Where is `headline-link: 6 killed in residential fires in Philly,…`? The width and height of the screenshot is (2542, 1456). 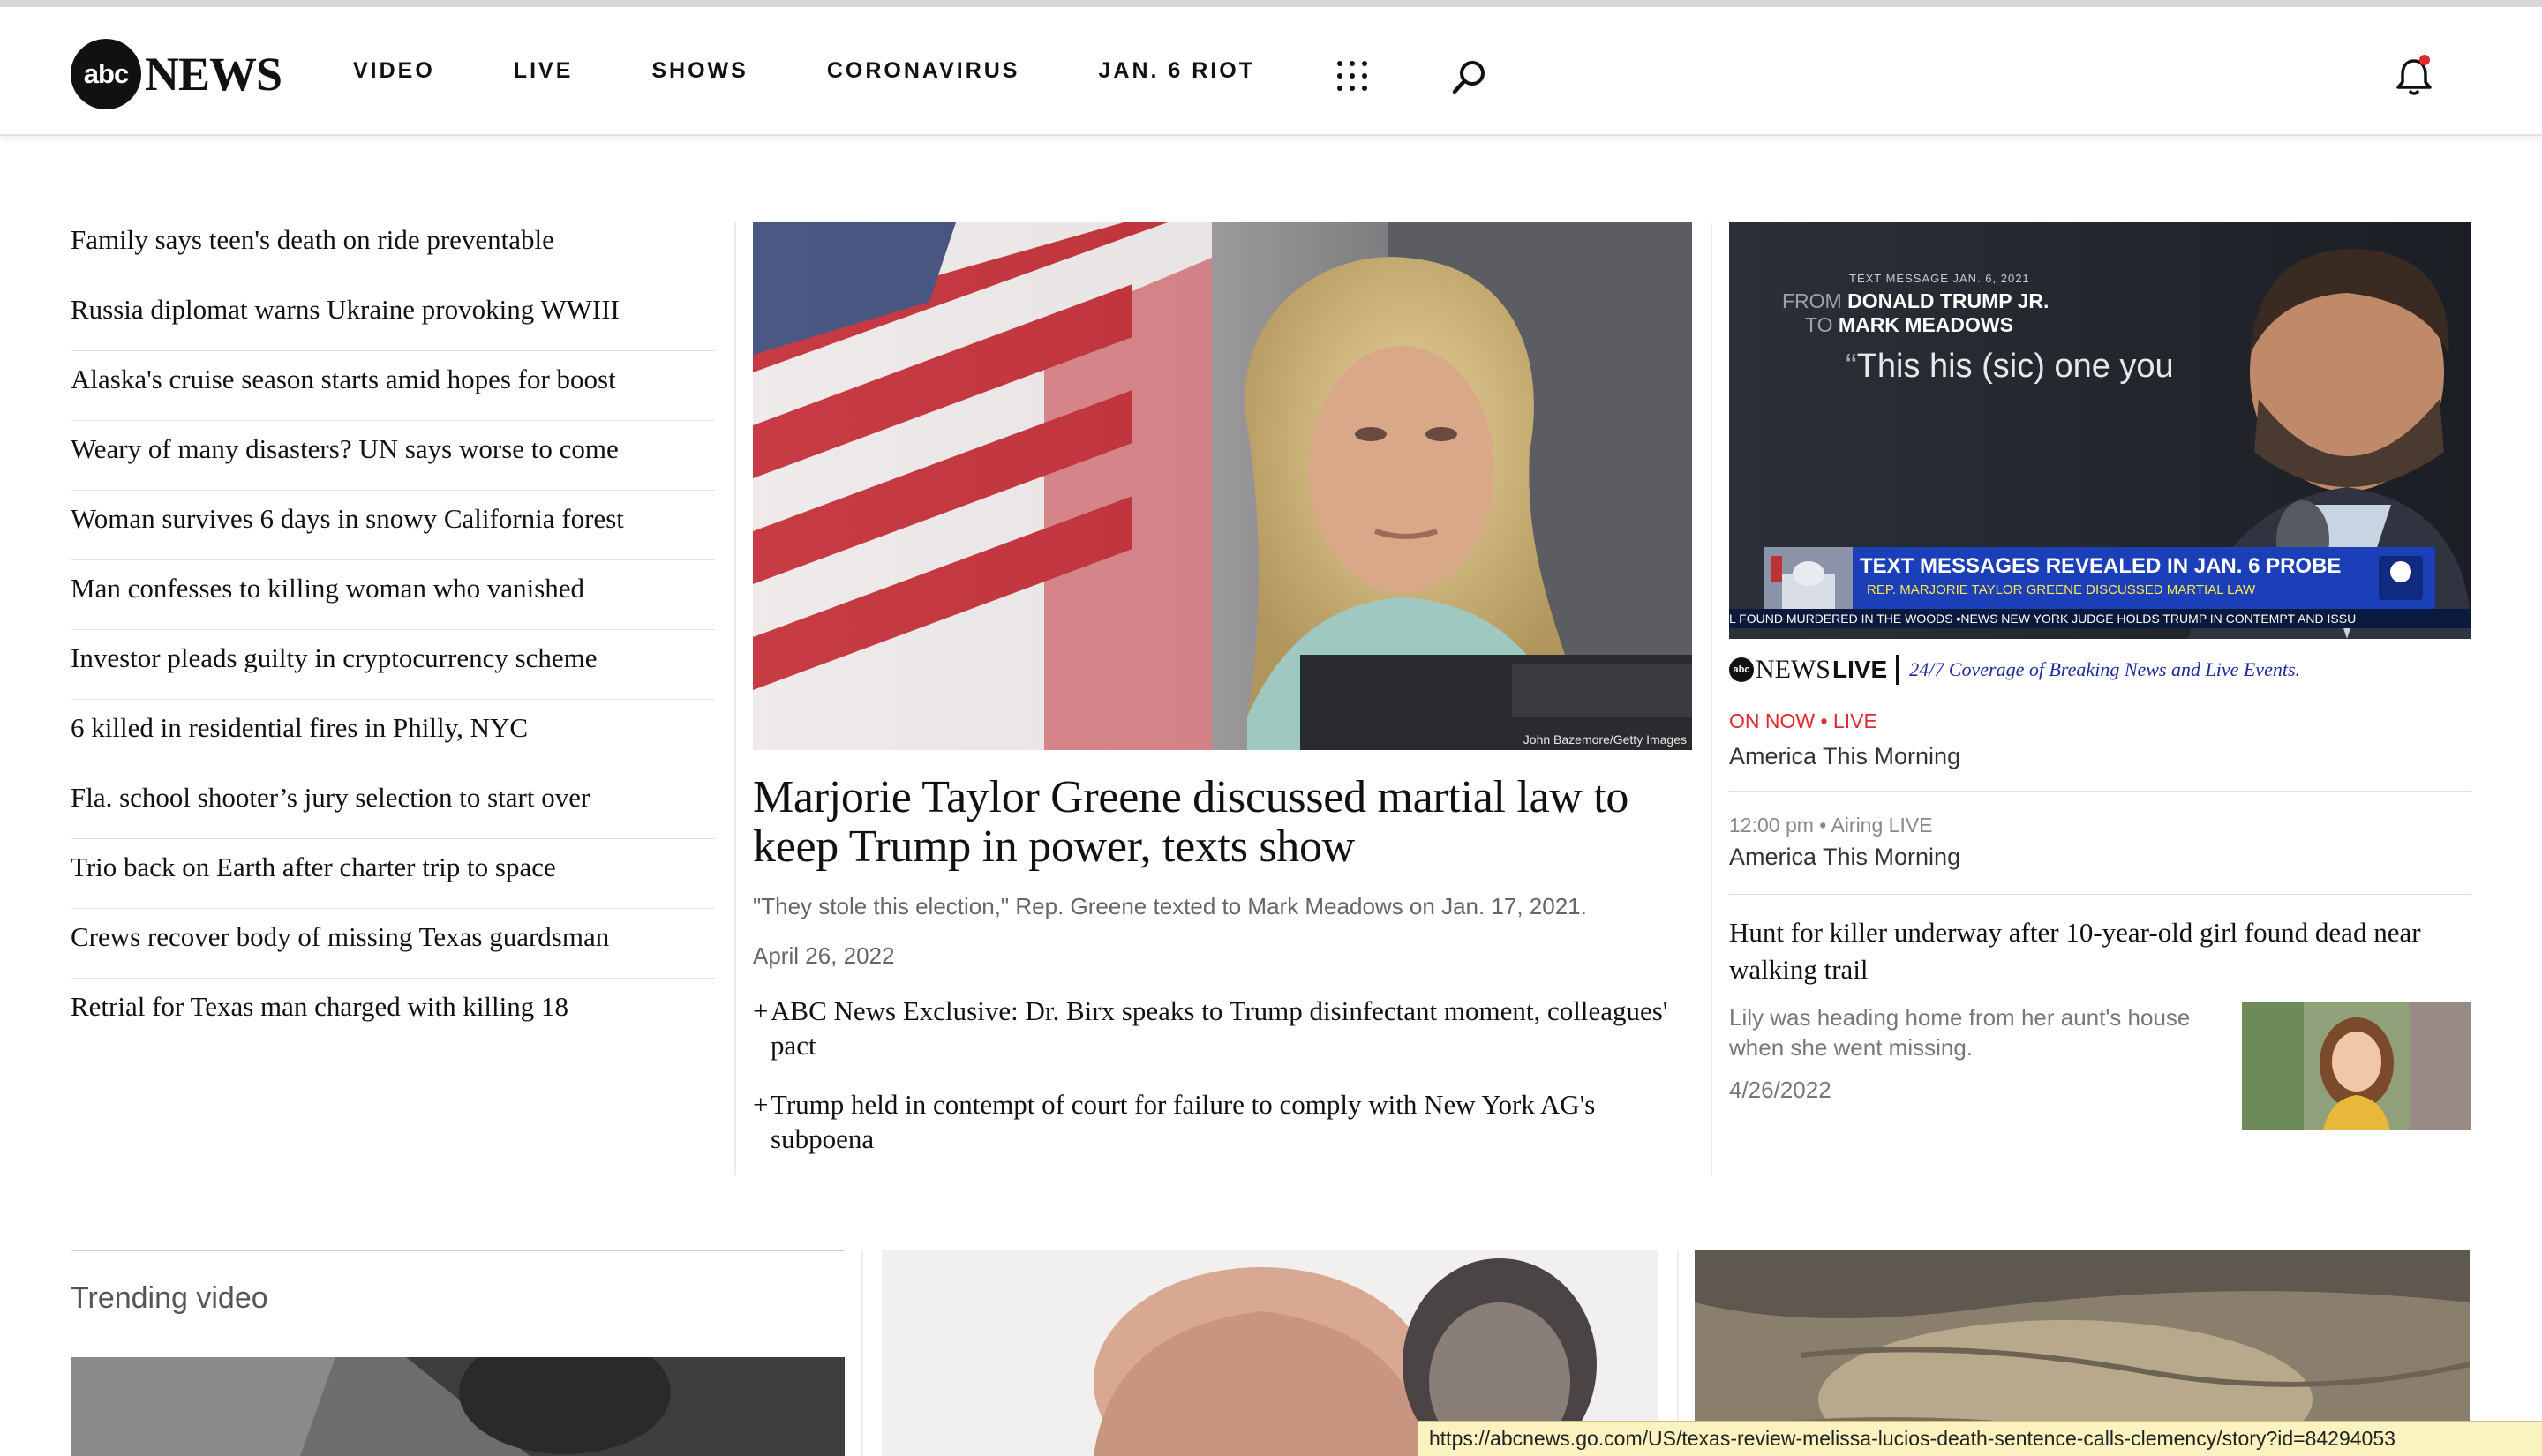 headline-link: 6 killed in residential fires in Philly,… is located at coordinates (393, 734).